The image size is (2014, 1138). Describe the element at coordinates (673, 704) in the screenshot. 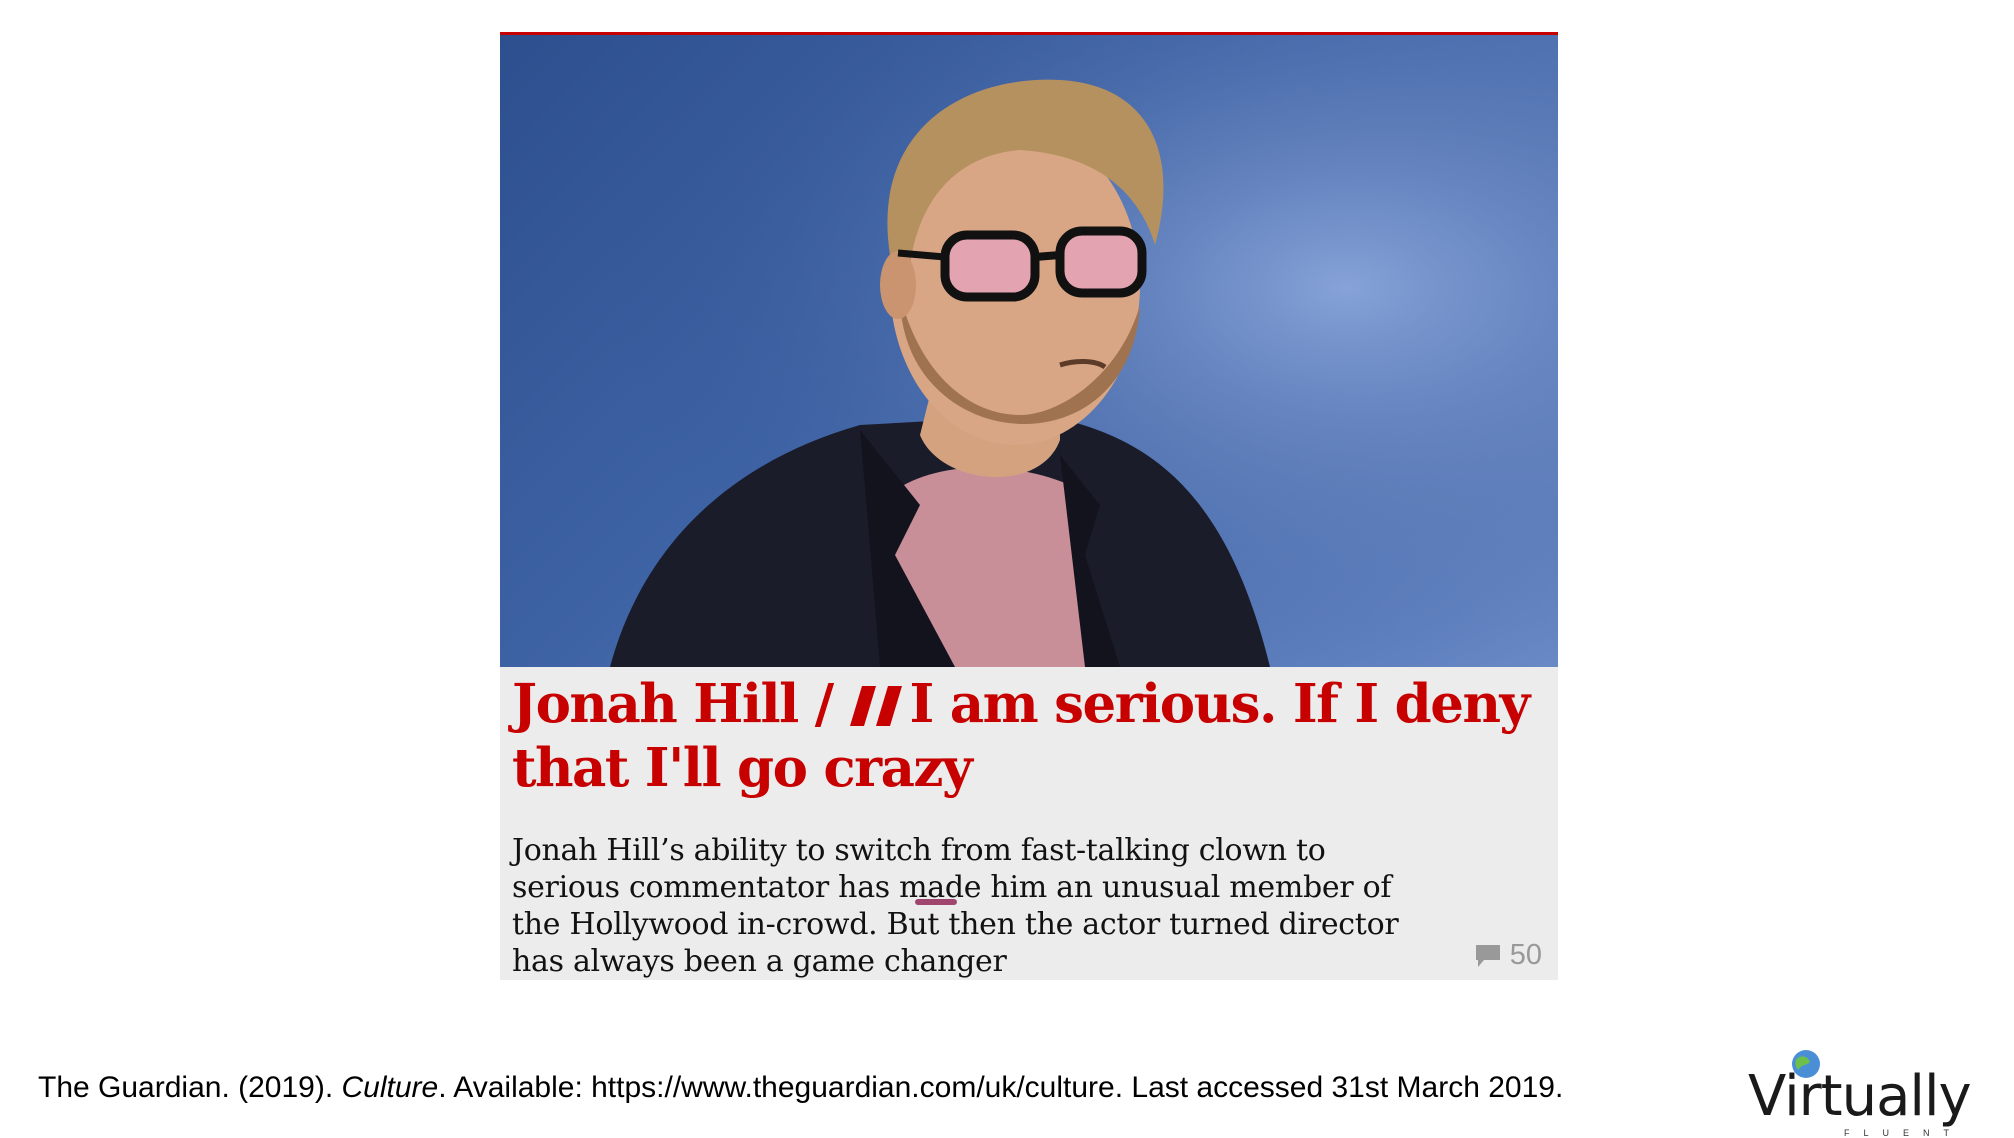

I see `headline-kicker: Jonah Hill /` at that location.